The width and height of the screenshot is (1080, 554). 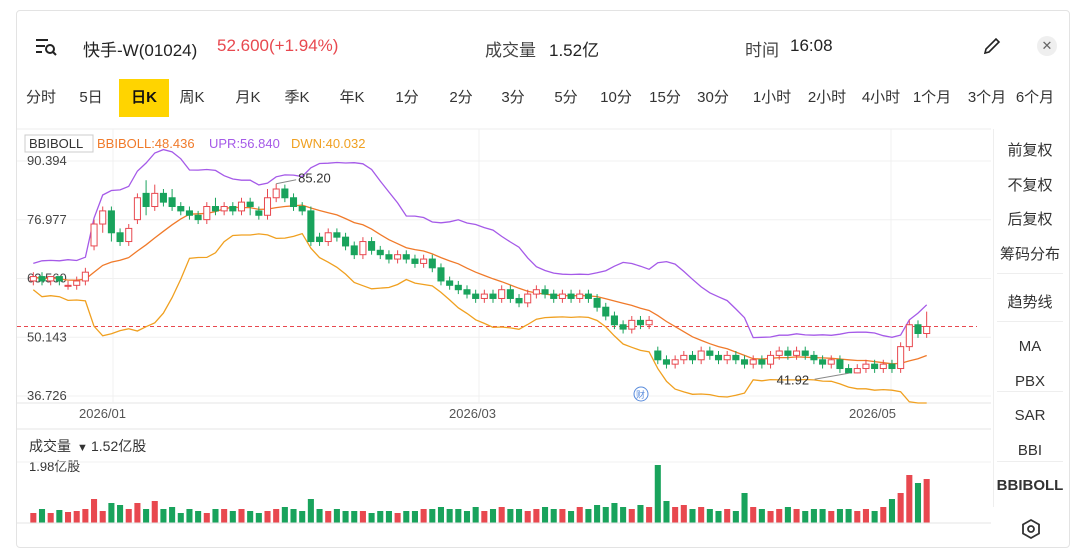 I want to click on side-item-0: 前复权, so click(x=1030, y=149).